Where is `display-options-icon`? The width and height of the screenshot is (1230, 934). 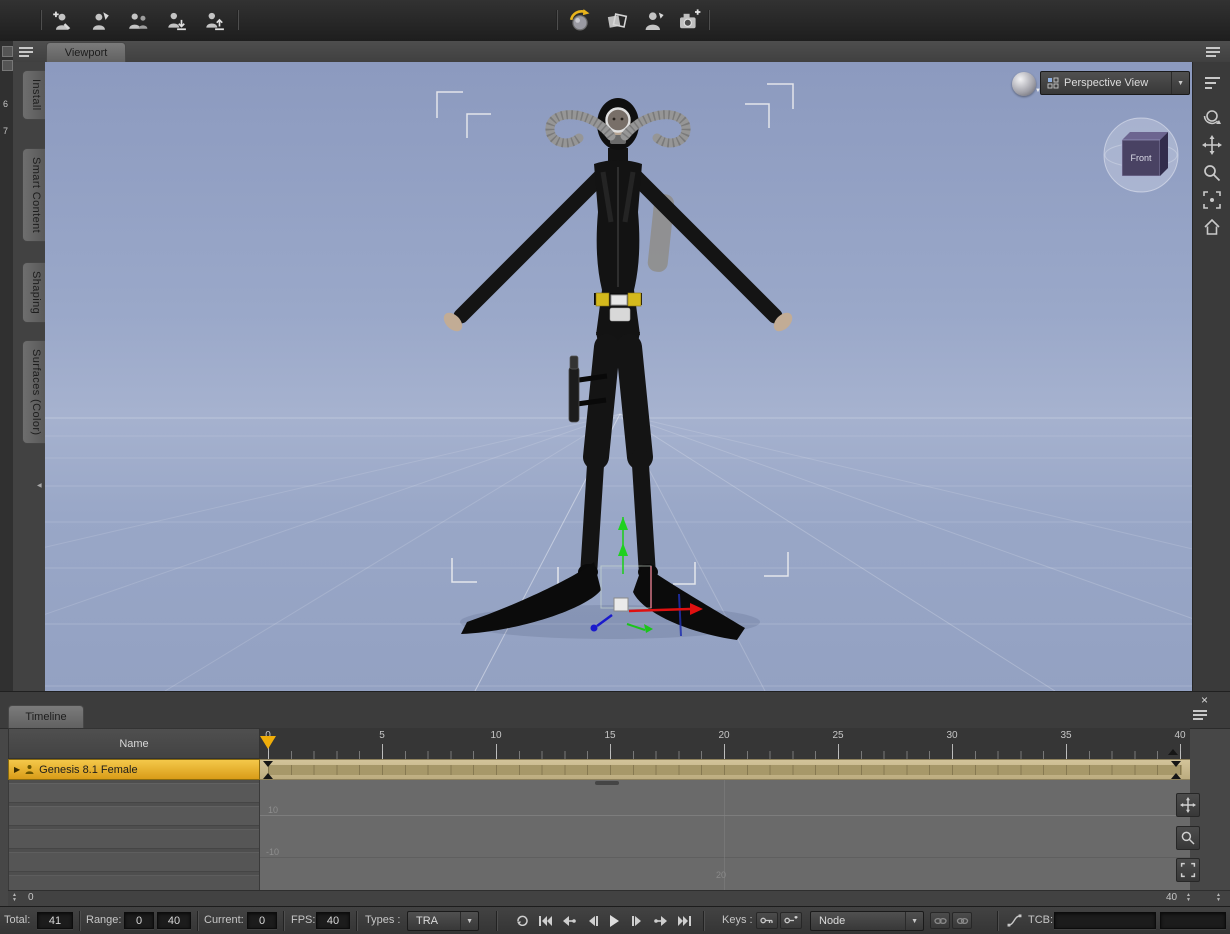
display-options-icon is located at coordinates (1212, 83).